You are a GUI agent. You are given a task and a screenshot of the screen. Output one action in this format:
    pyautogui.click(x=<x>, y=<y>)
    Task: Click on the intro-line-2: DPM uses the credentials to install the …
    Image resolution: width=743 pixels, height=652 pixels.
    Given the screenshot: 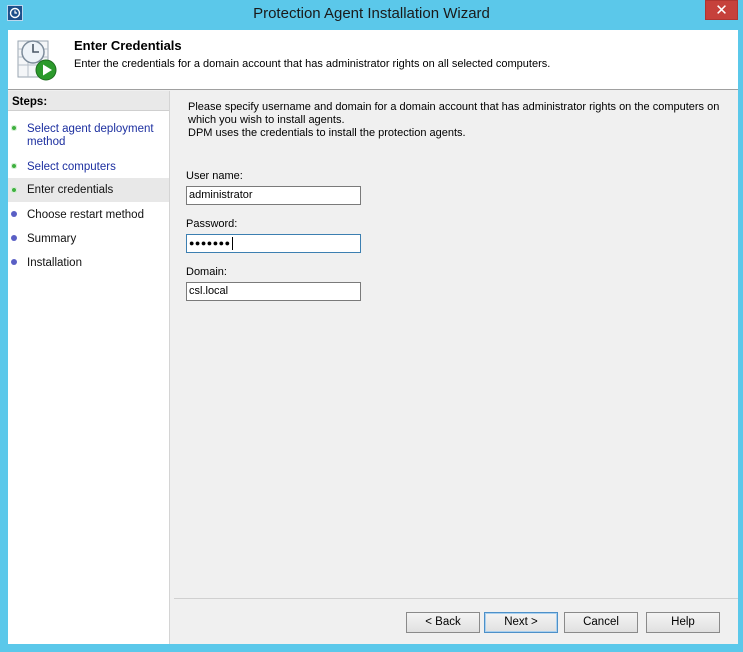 What is the action you would take?
    pyautogui.click(x=327, y=133)
    